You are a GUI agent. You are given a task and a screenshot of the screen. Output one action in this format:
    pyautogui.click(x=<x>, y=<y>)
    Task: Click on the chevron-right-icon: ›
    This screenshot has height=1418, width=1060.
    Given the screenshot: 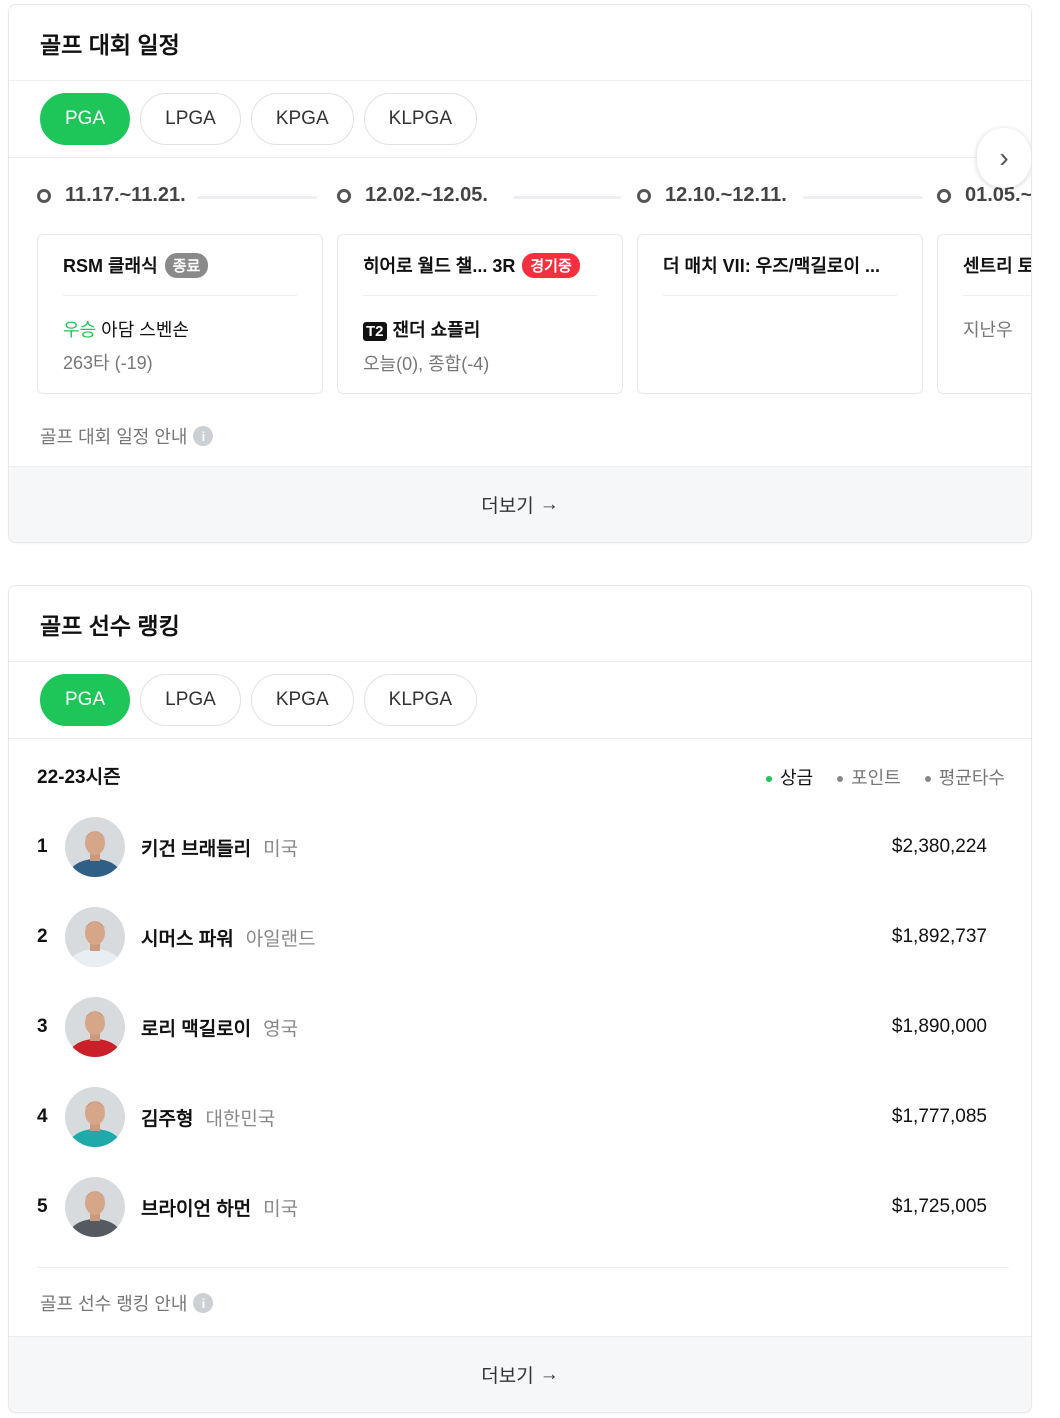 What is the action you would take?
    pyautogui.click(x=1004, y=157)
    